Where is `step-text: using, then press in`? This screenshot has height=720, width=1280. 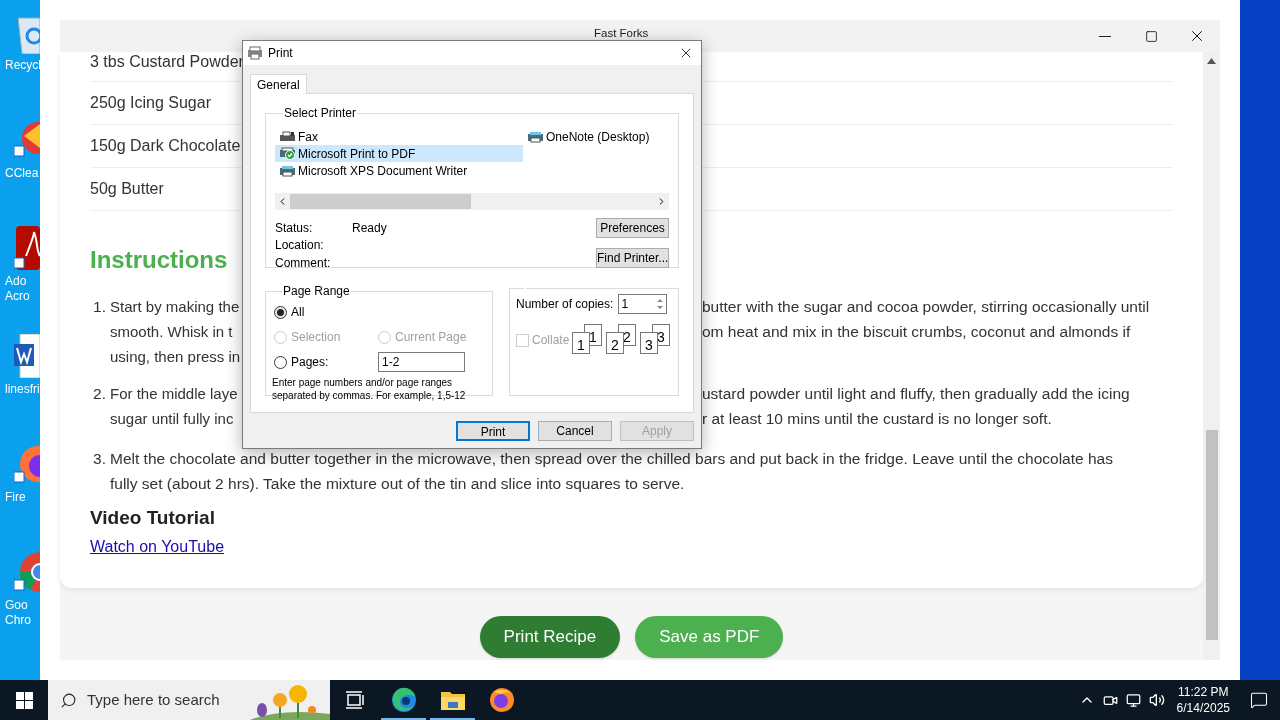
step-text: using, then press in is located at coordinates (175, 356).